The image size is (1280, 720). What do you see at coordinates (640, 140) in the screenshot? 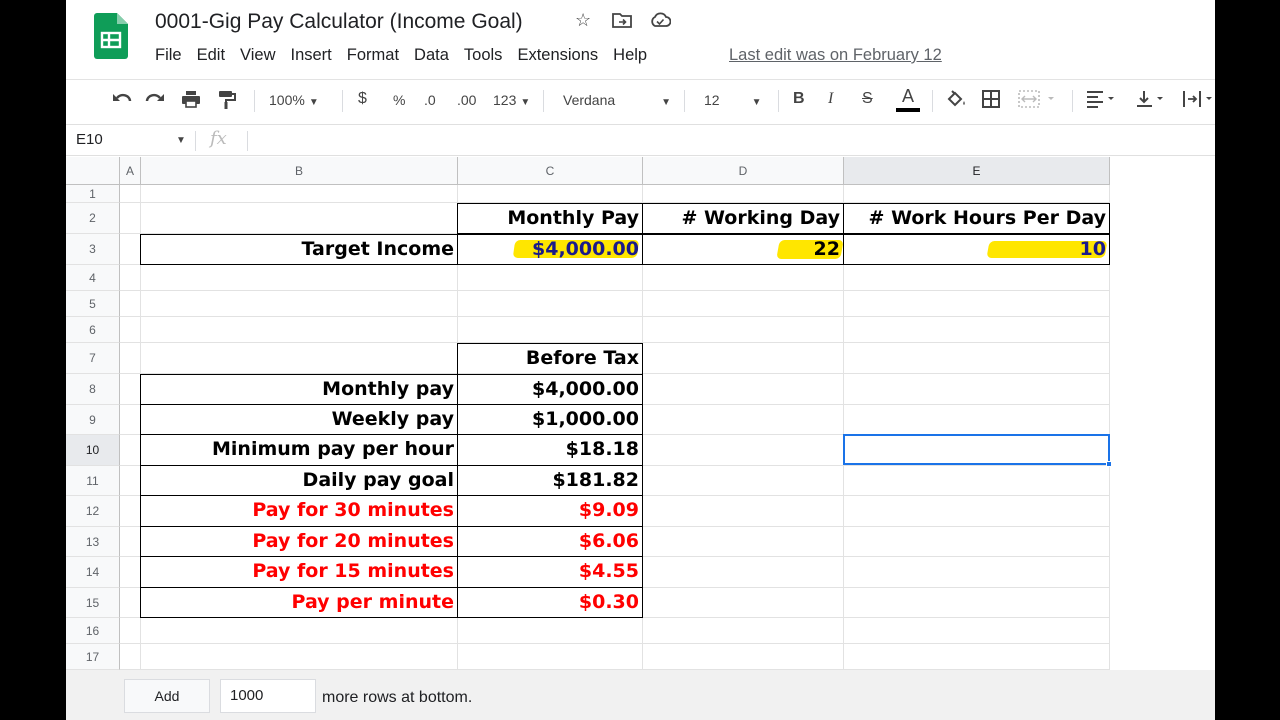
I see `formula-bar: E10 ▼ fx` at bounding box center [640, 140].